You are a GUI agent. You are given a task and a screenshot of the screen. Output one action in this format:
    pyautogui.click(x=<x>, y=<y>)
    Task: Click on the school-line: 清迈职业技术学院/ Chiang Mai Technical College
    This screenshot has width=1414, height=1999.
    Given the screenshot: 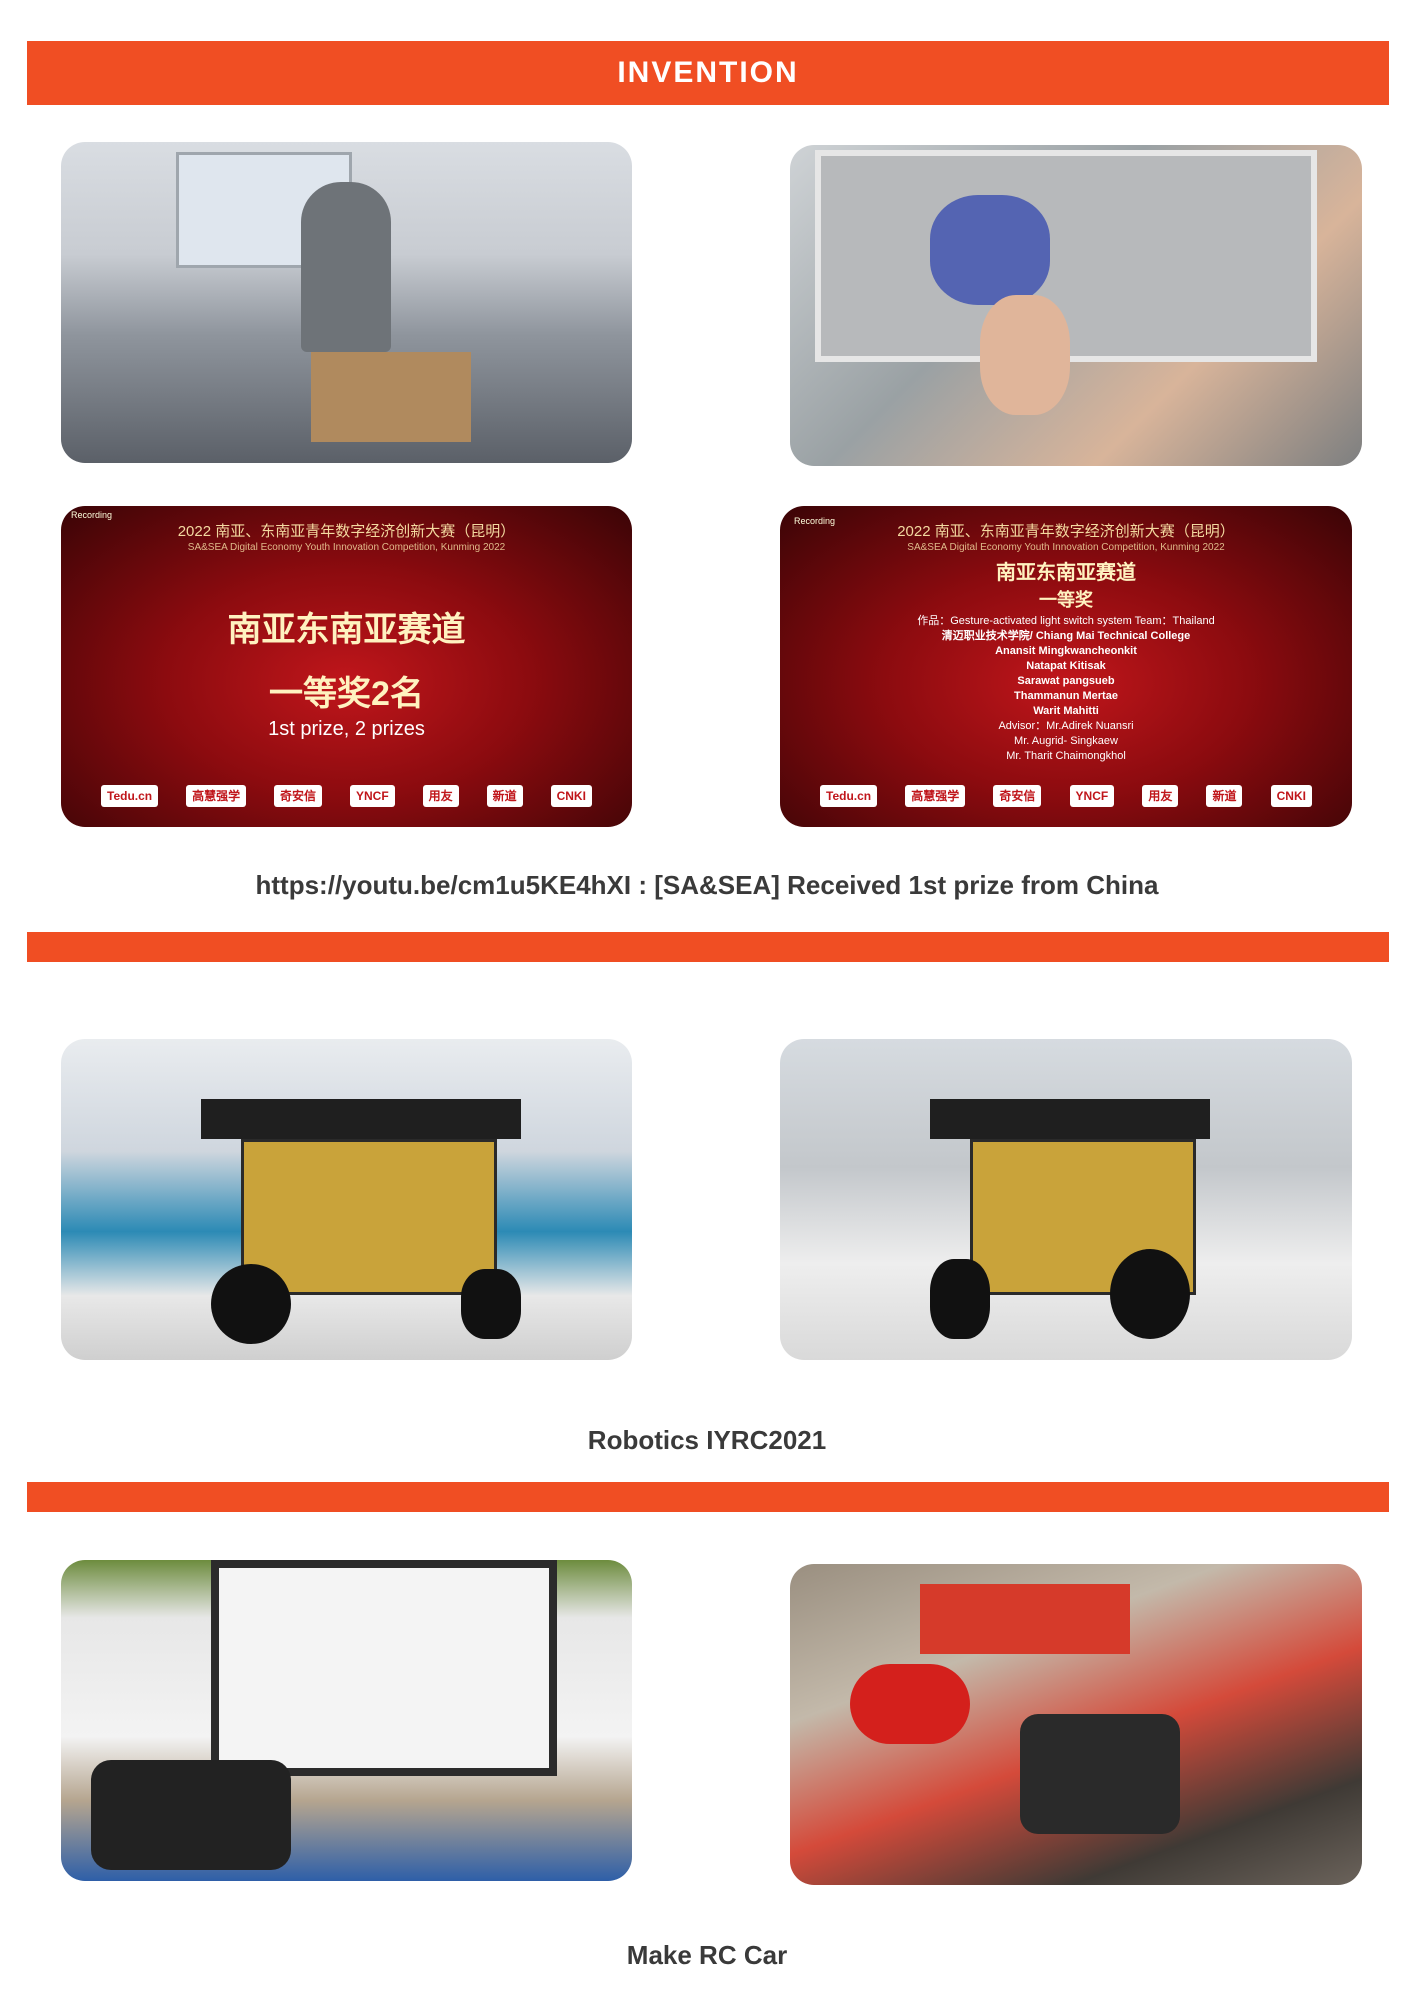 What is the action you would take?
    pyautogui.click(x=1066, y=636)
    